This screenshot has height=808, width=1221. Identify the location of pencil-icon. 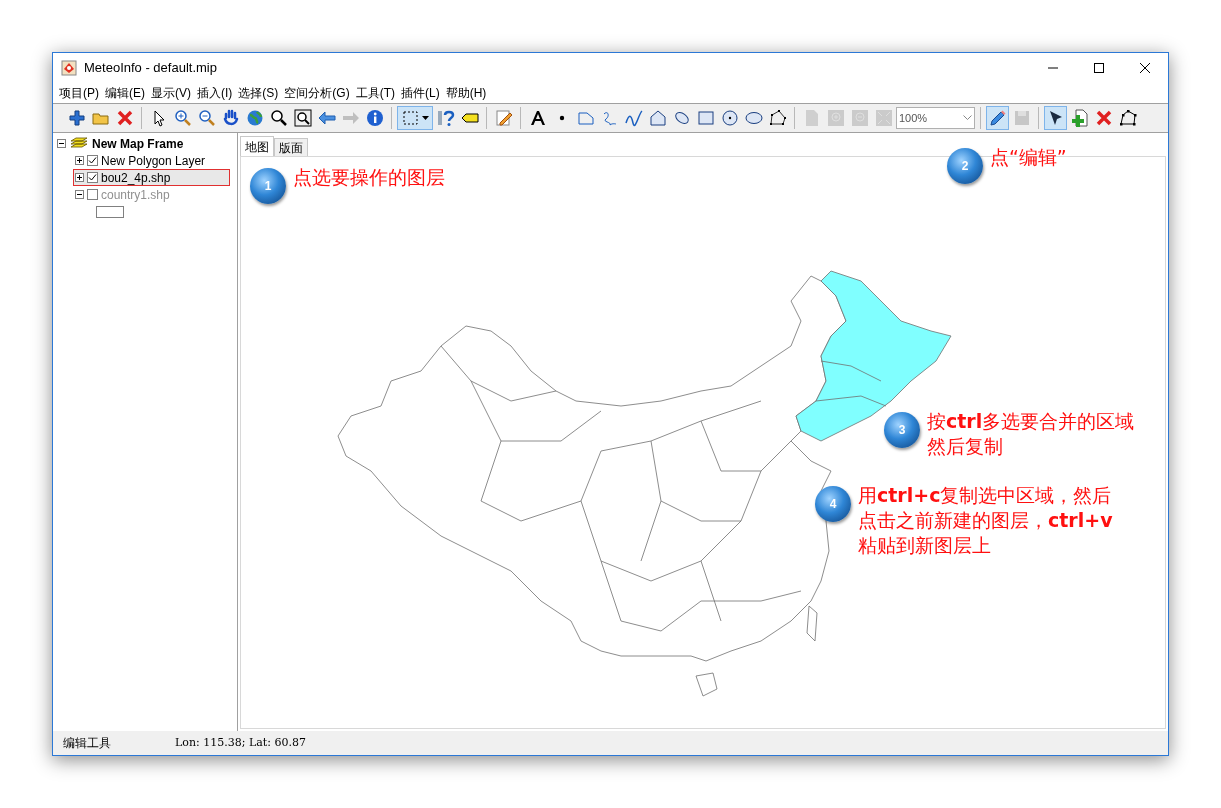
(997, 118).